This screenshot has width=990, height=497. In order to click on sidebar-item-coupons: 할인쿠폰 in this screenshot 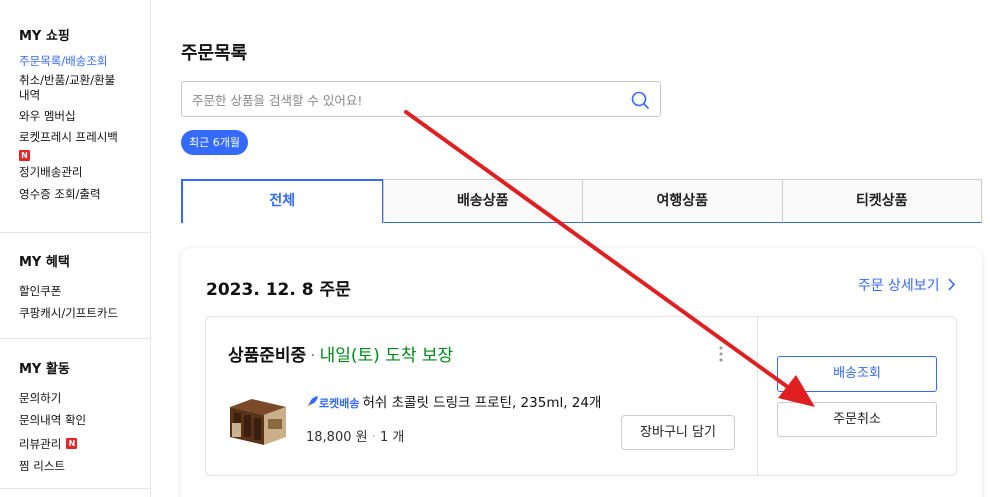, I will do `click(84, 291)`.